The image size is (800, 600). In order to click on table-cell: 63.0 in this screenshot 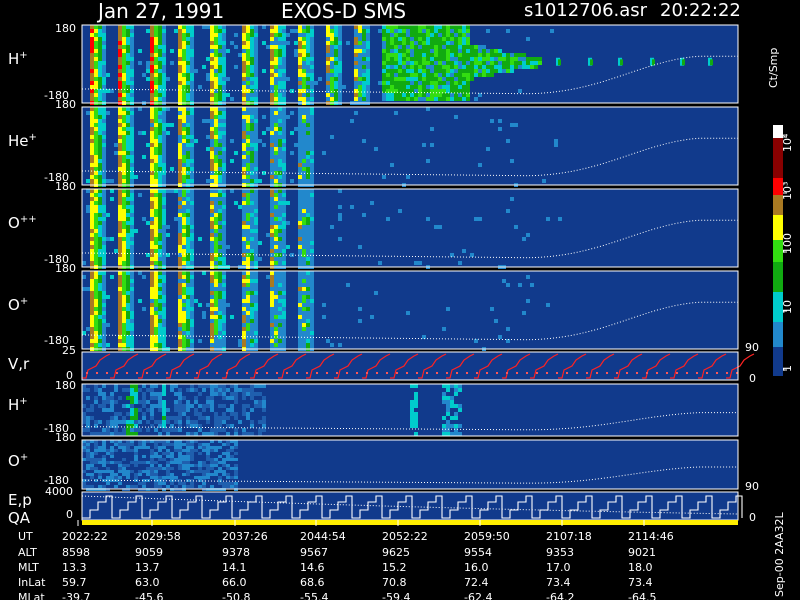, I will do `click(147, 582)`.